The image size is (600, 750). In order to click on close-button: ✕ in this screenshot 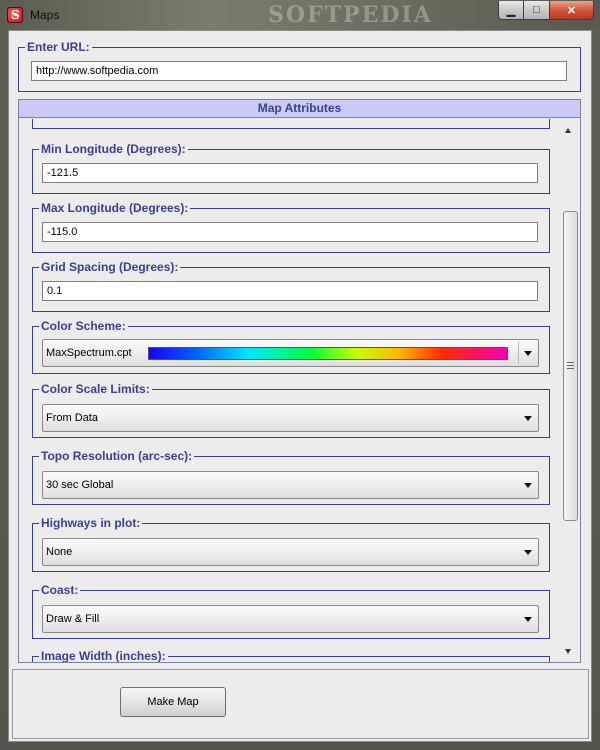, I will do `click(572, 10)`.